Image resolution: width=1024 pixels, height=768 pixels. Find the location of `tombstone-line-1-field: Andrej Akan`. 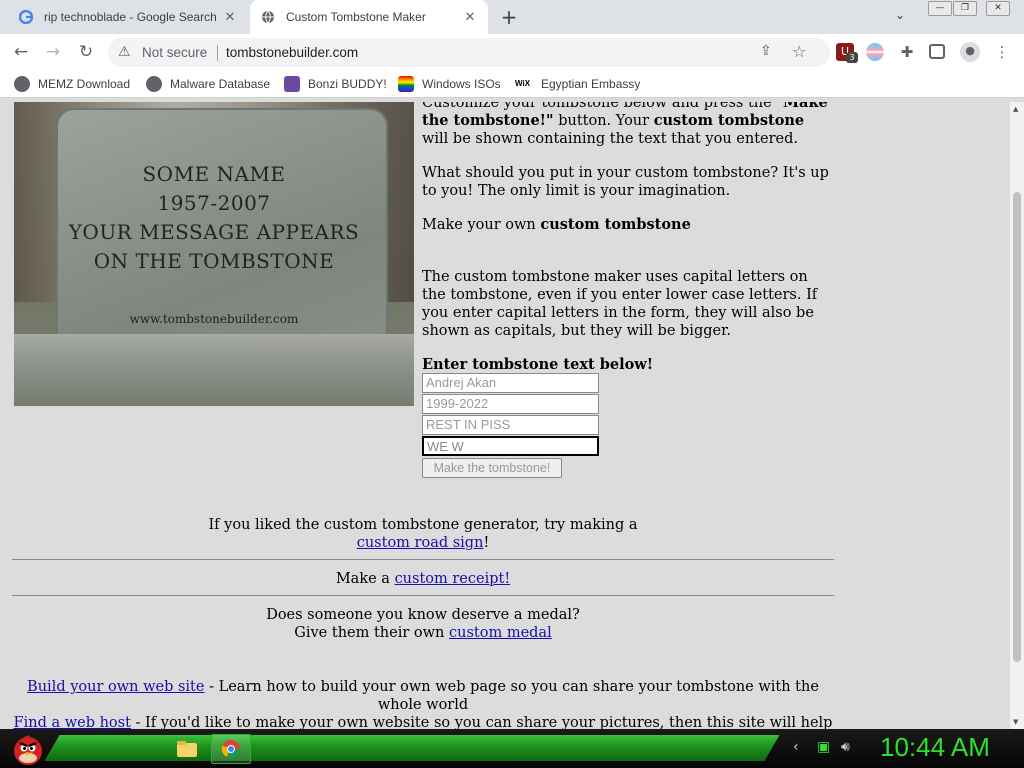

tombstone-line-1-field: Andrej Akan is located at coordinates (510, 383).